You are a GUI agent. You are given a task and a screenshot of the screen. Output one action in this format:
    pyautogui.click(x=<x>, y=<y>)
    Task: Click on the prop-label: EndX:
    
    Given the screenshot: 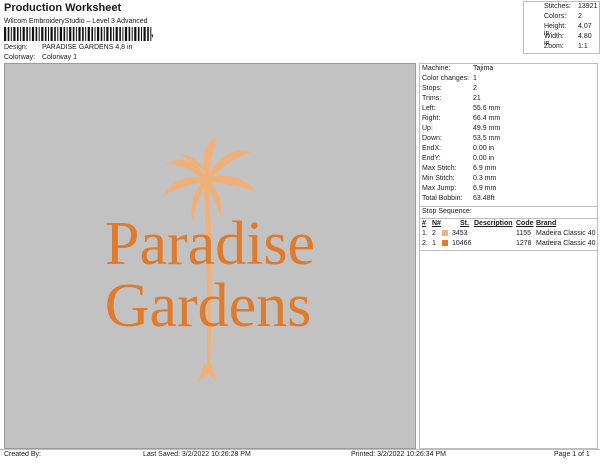 What is the action you would take?
    pyautogui.click(x=432, y=148)
    